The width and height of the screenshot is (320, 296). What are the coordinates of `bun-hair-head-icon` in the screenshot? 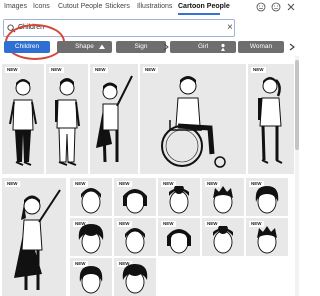 It's located at (179, 200).